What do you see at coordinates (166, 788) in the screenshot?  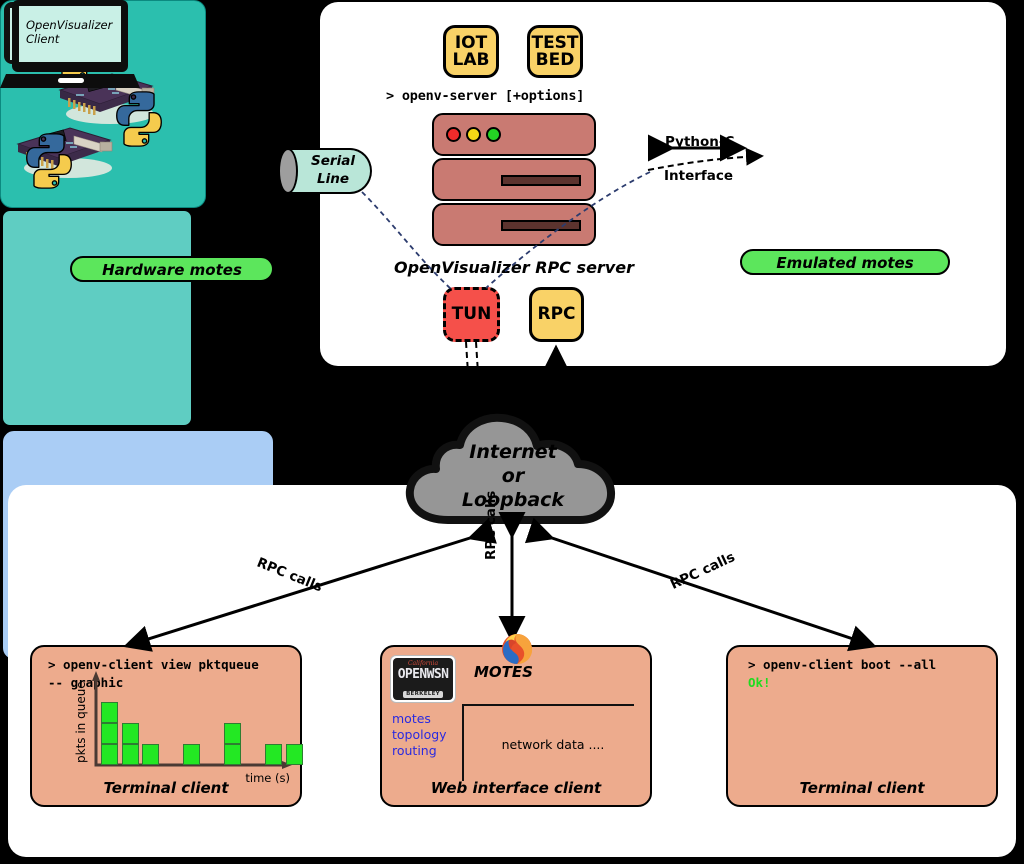 I see `terminal-graphic-caption: Terminal client` at bounding box center [166, 788].